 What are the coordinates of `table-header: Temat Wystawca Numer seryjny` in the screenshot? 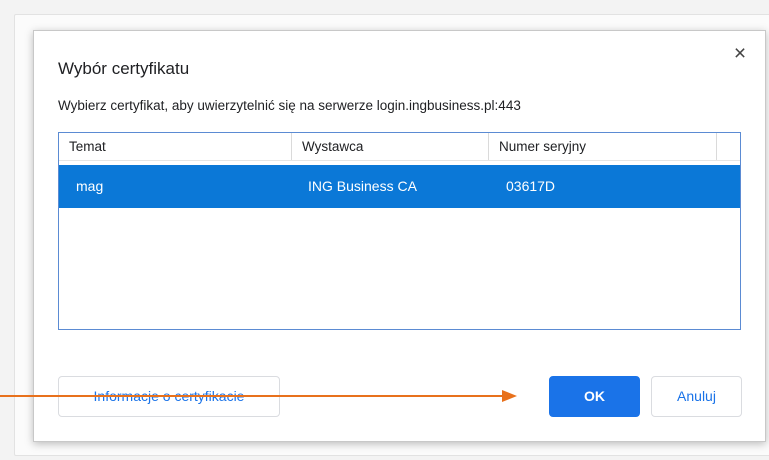 It's located at (399, 147).